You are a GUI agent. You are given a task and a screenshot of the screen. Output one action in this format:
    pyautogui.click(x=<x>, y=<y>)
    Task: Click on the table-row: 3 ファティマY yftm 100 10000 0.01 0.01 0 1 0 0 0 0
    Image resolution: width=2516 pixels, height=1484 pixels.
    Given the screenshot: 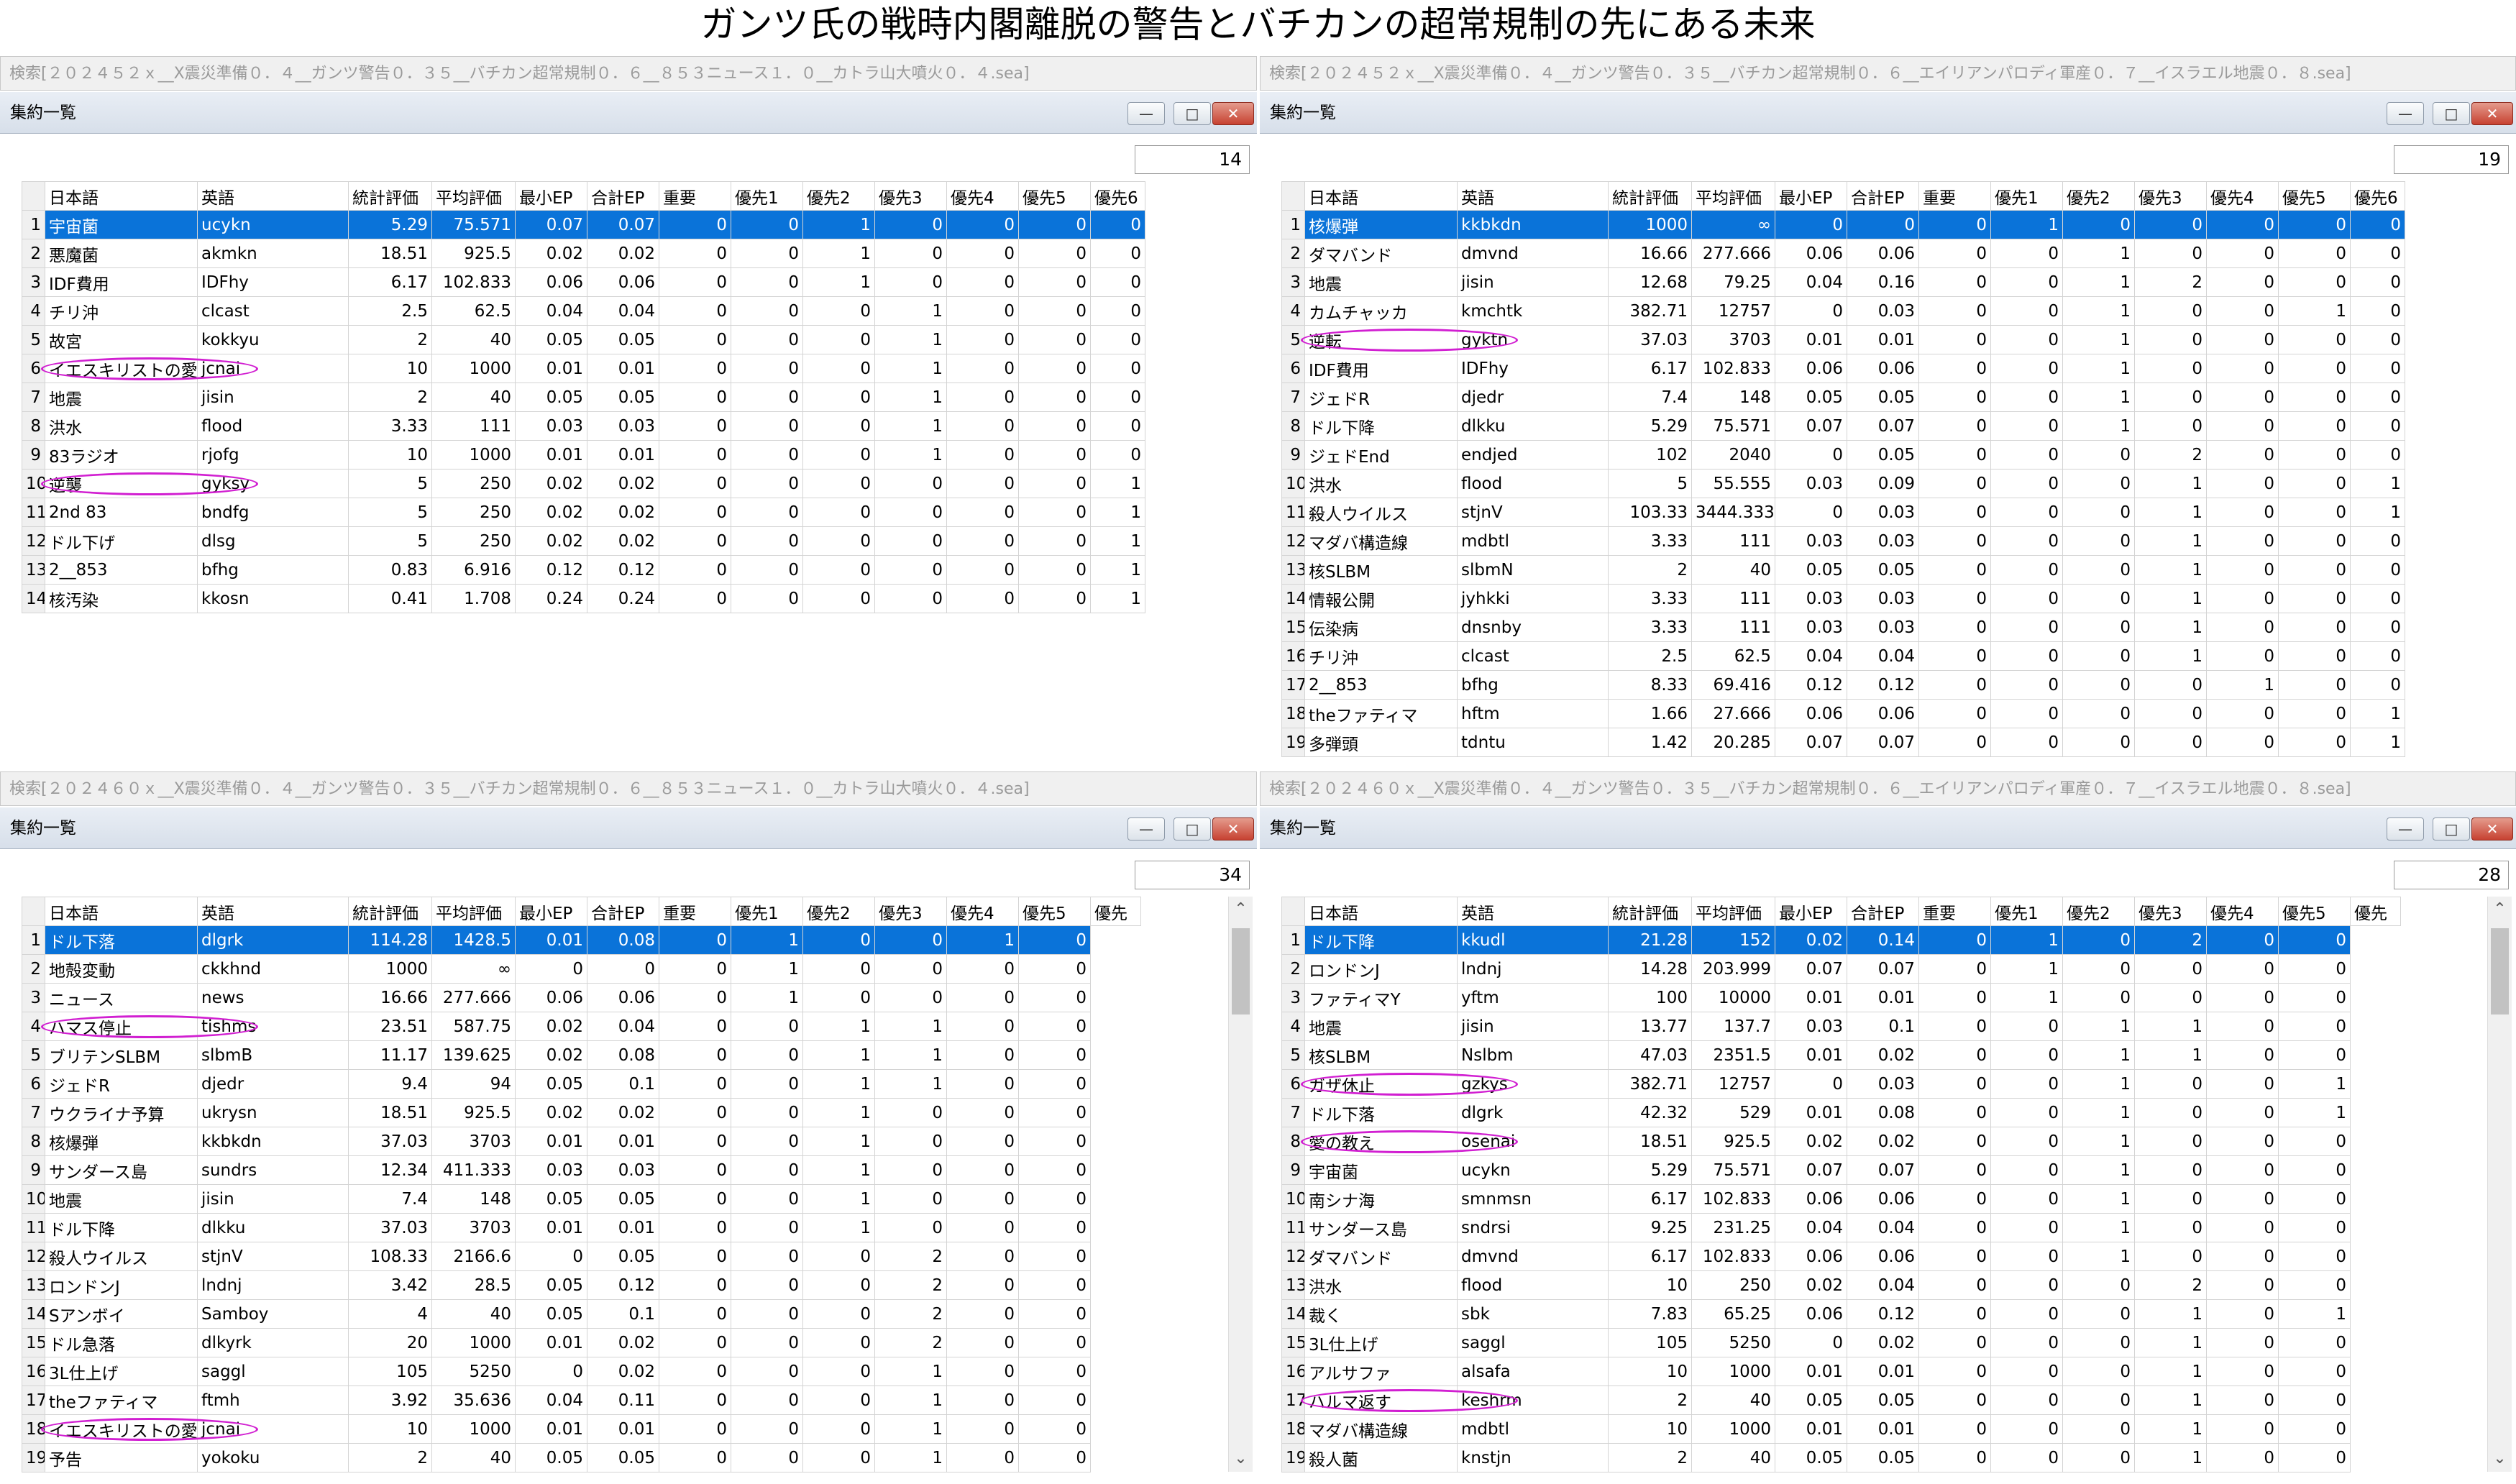 What is the action you would take?
    pyautogui.click(x=1841, y=997)
    